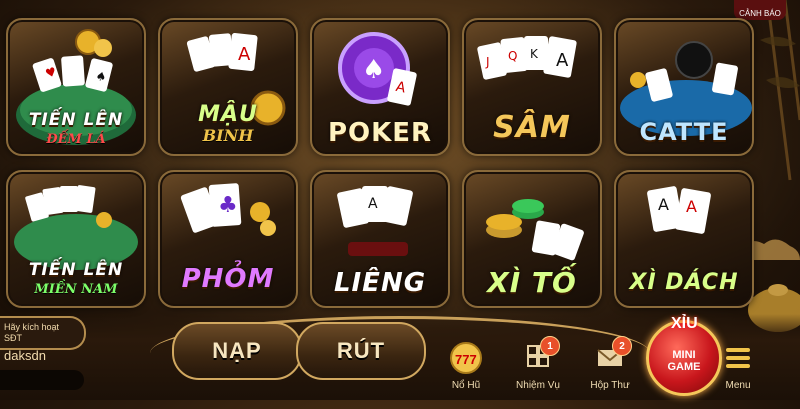  What do you see at coordinates (550, 346) in the screenshot?
I see `missions-badge: 1` at bounding box center [550, 346].